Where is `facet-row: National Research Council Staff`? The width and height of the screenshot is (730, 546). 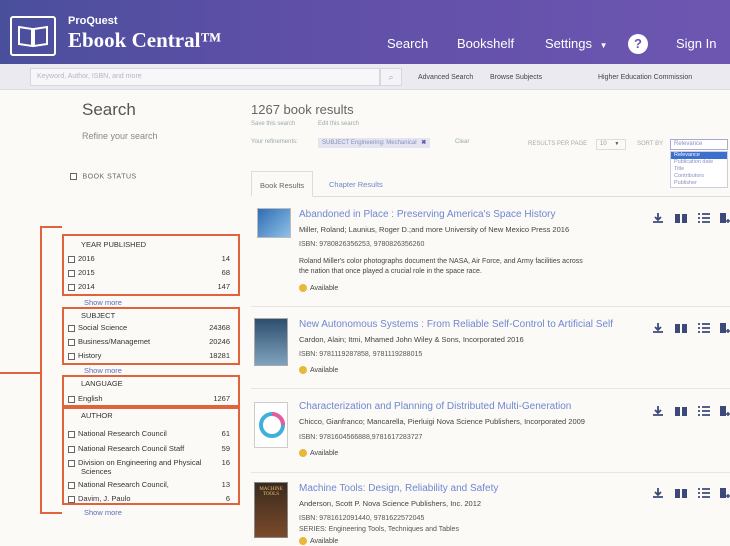
facet-row: National Research Council Staff is located at coordinates (126, 448).